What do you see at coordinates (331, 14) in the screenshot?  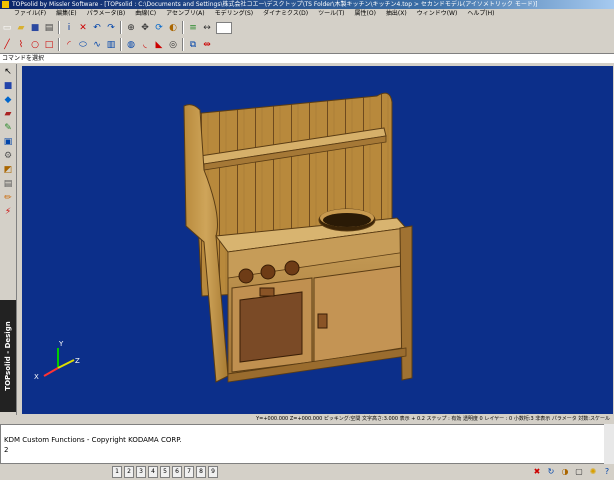 I see `menu-item-7: ツール(T)` at bounding box center [331, 14].